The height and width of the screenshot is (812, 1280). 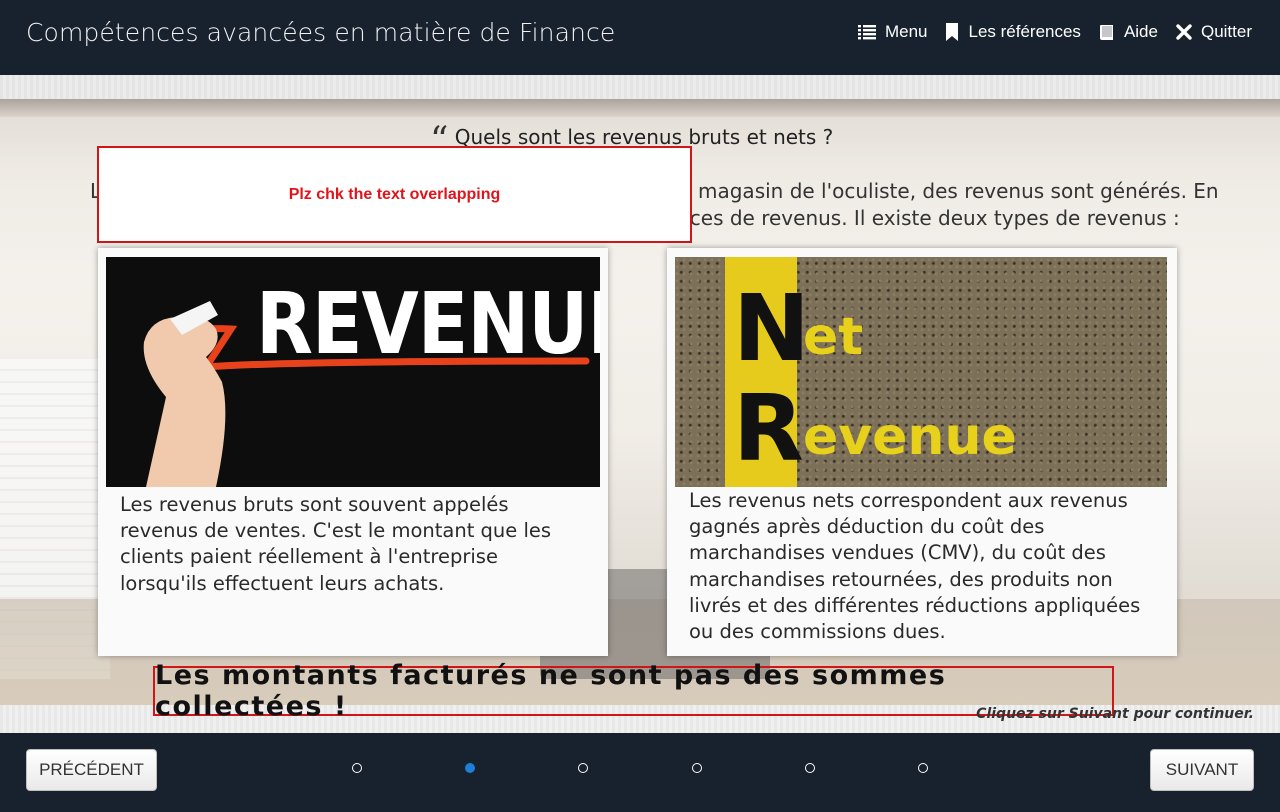 I want to click on book-icon, so click(x=1107, y=32).